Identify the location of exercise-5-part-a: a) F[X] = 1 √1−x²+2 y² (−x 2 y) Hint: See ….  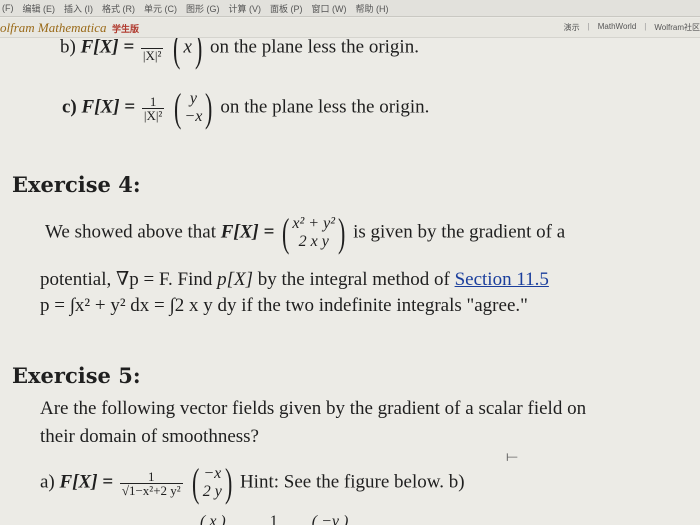
(252, 482).